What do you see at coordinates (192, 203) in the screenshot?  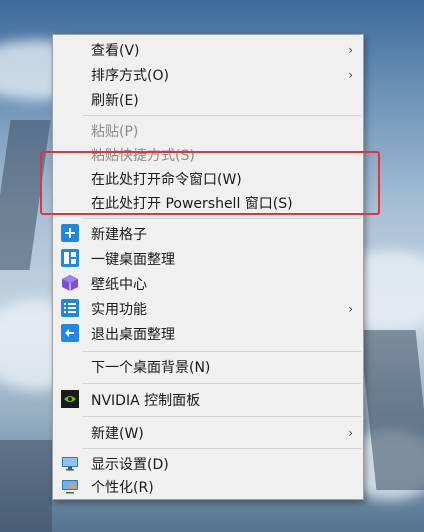 I see `menu-item-open-powershell-label: 在此处打开 Powershell 窗口(S)` at bounding box center [192, 203].